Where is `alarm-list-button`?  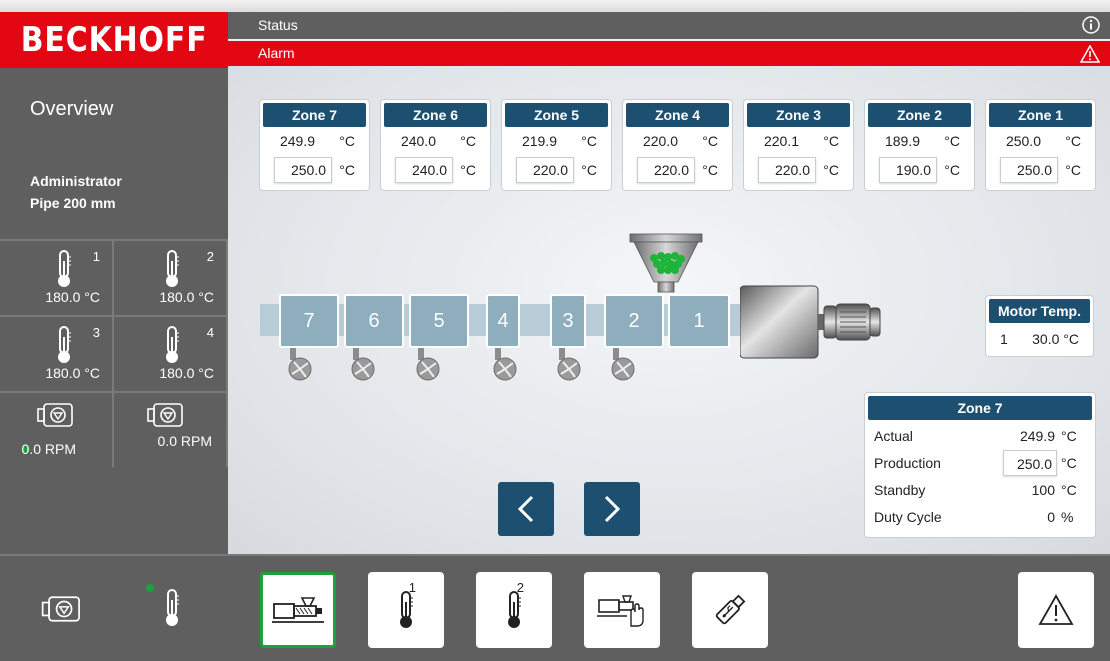
alarm-list-button is located at coordinates (1056, 610).